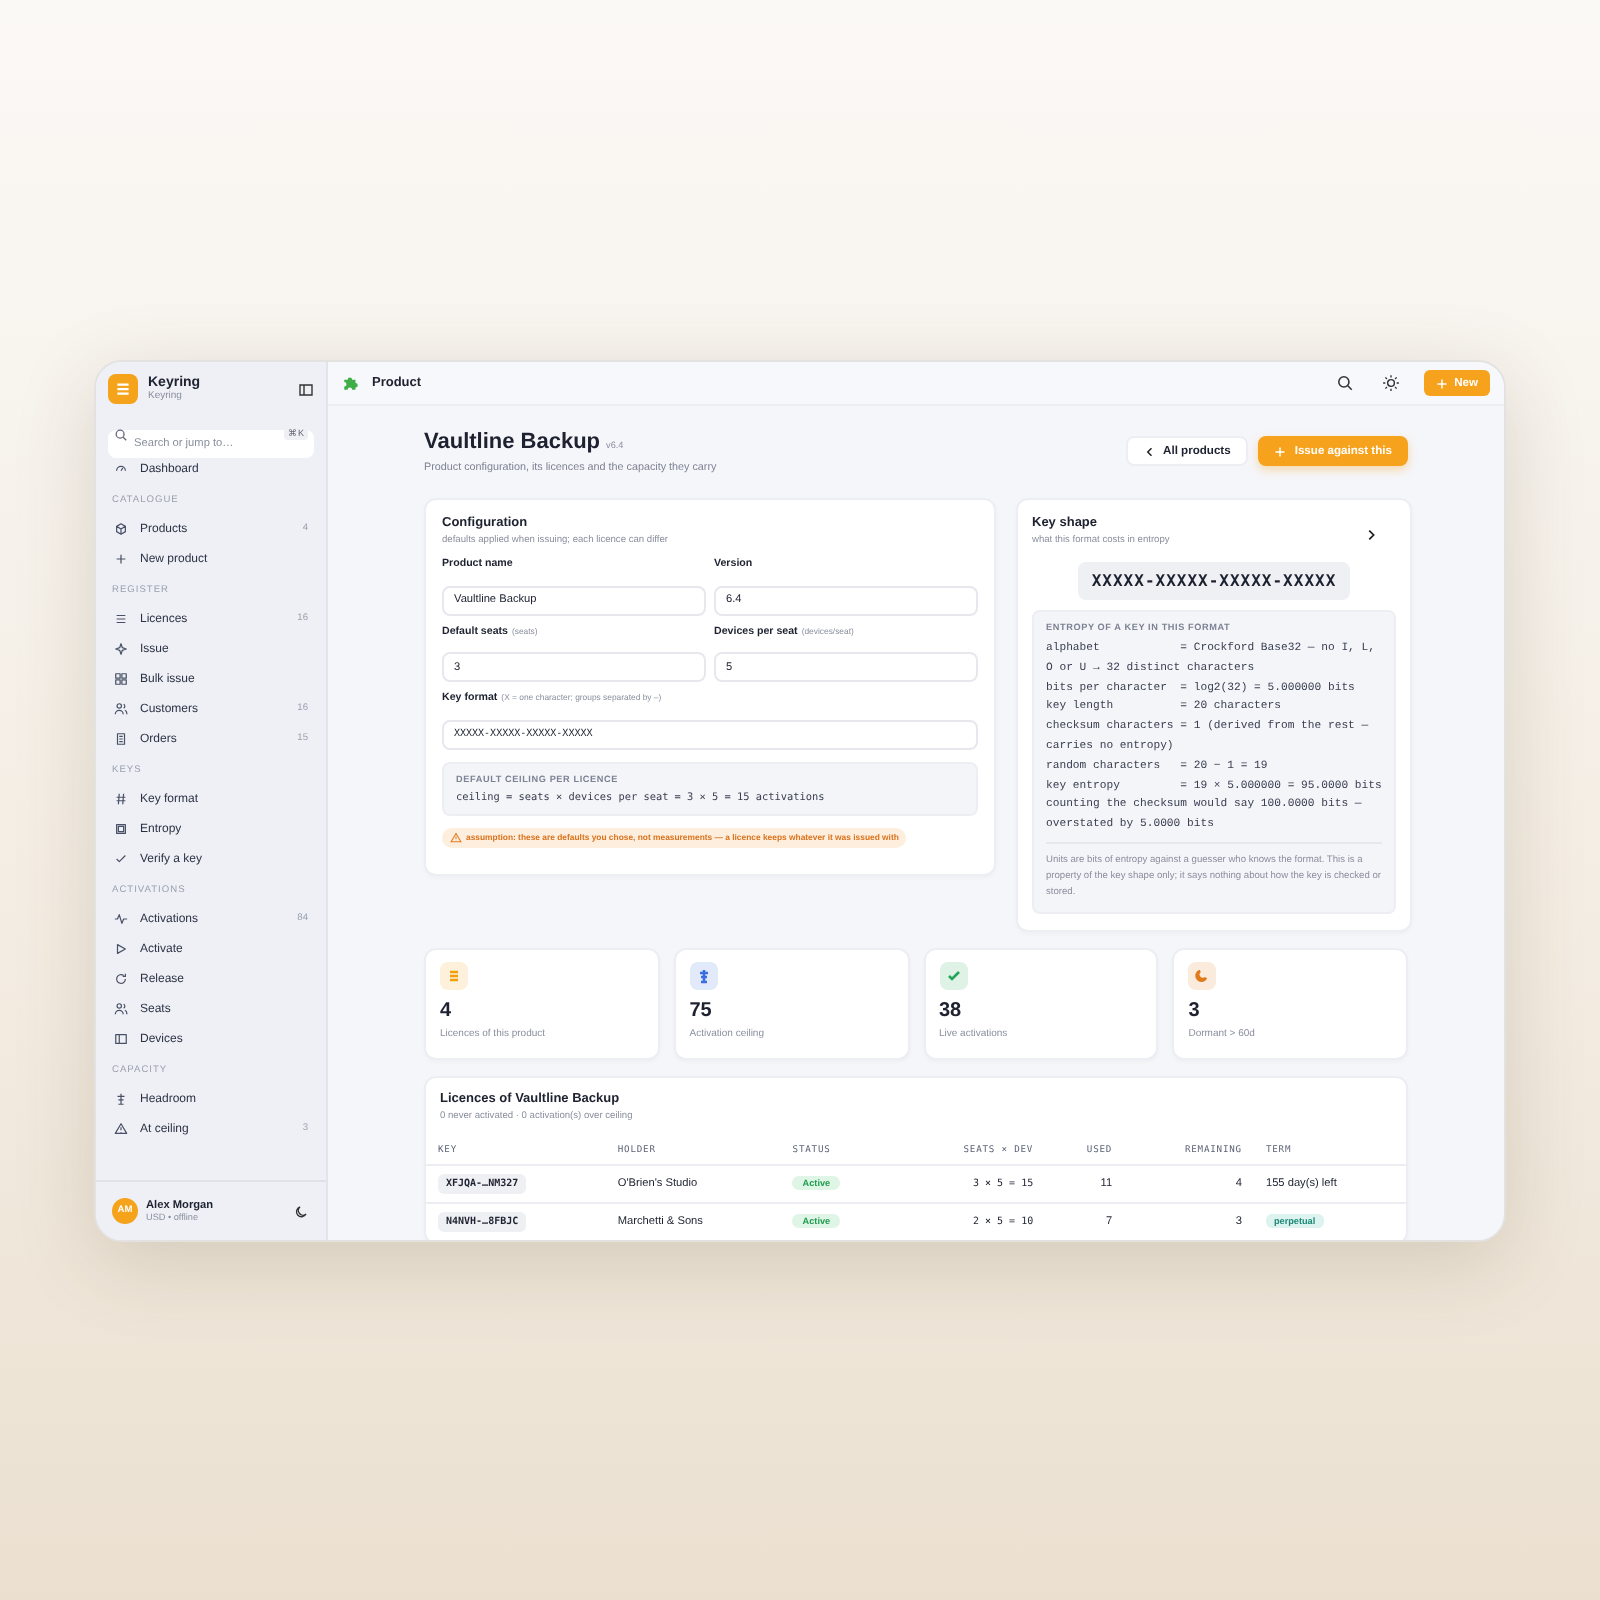 The image size is (1600, 1600). Describe the element at coordinates (121, 1099) in the screenshot. I see `antenna-icon` at that location.